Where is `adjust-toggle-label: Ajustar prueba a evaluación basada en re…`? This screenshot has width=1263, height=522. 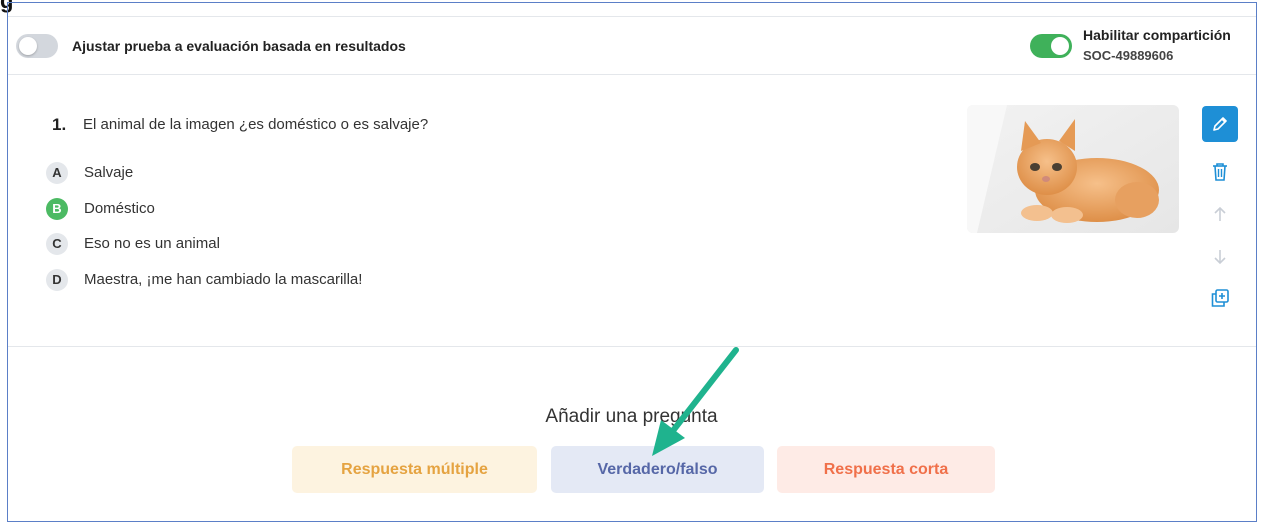
adjust-toggle-label: Ajustar prueba a evaluación basada en re… is located at coordinates (239, 46).